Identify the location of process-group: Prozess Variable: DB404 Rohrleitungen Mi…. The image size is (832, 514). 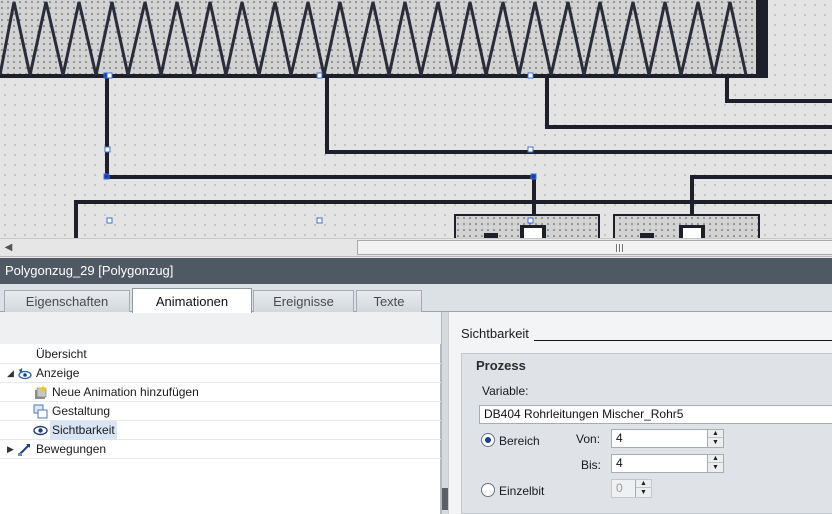
(646, 433).